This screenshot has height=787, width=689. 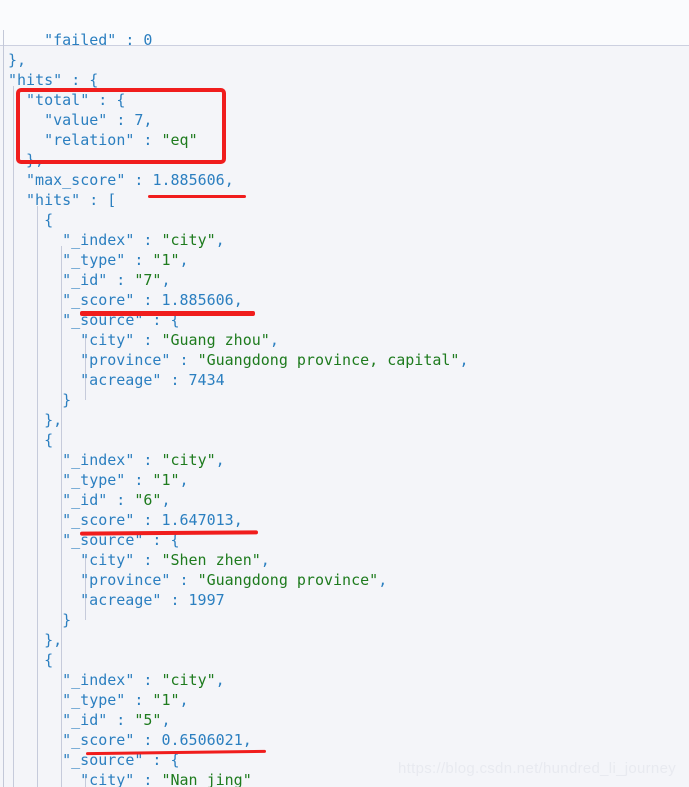 I want to click on code-line: "city" : "Guang zhou",, so click(x=344, y=340).